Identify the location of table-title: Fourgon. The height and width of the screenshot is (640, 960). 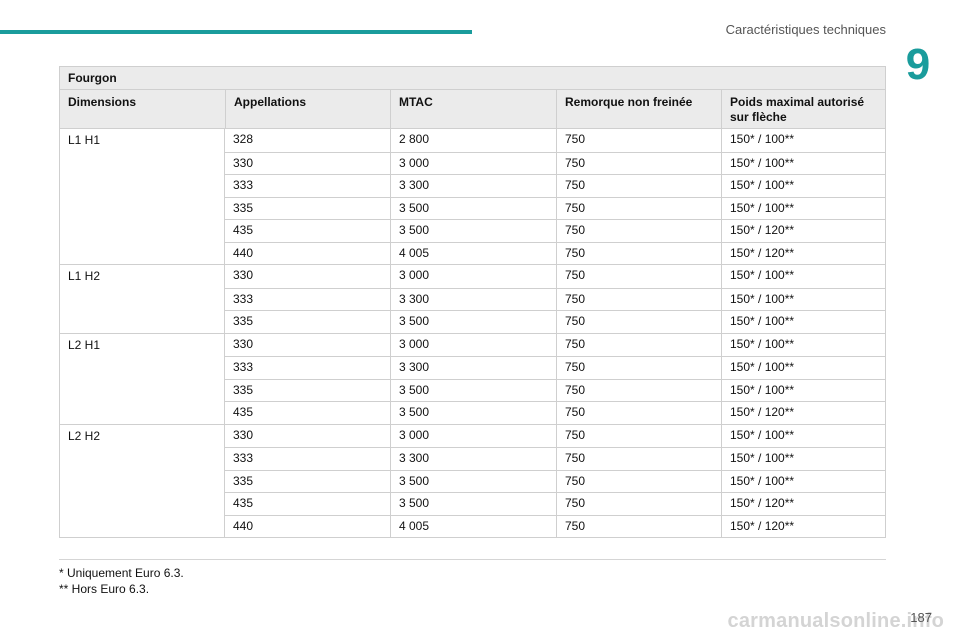
(92, 78).